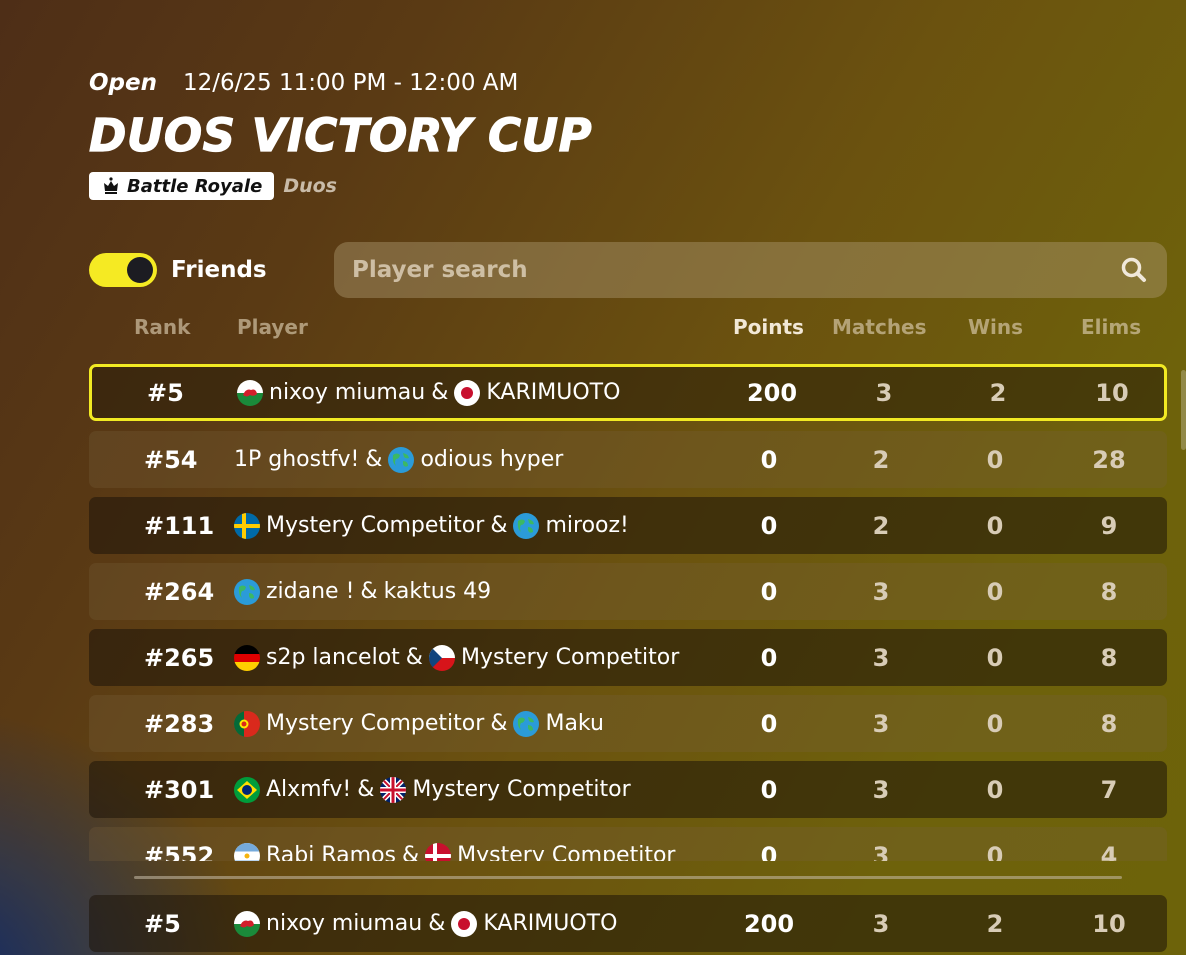  I want to click on mode-tag: Battle Royale, so click(182, 186).